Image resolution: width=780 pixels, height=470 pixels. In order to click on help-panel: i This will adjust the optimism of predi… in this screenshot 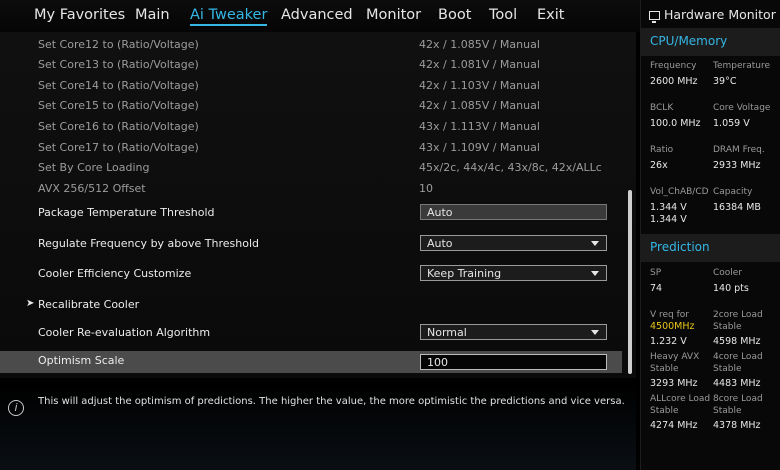, I will do `click(318, 427)`.